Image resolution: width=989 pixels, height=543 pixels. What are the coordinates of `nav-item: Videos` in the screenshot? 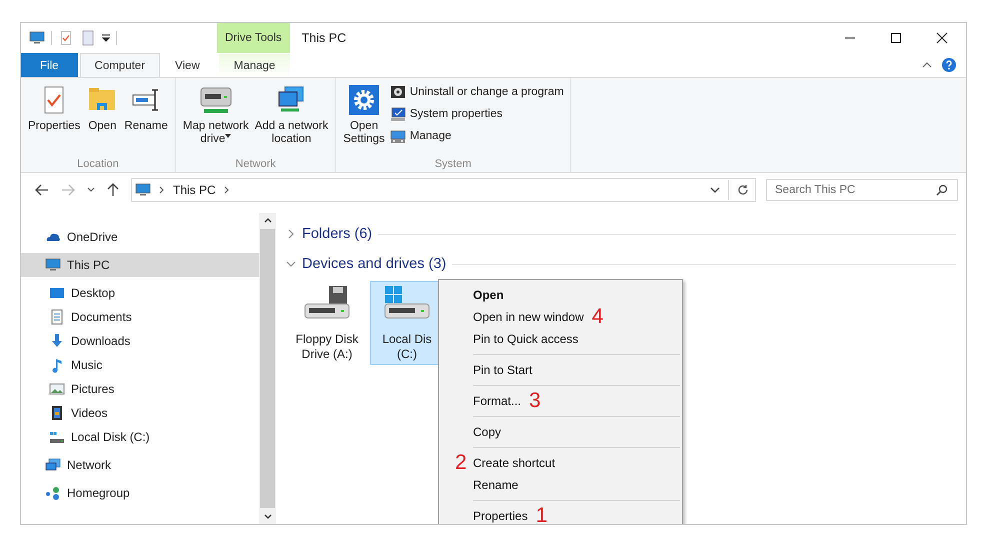 It's located at (140, 413).